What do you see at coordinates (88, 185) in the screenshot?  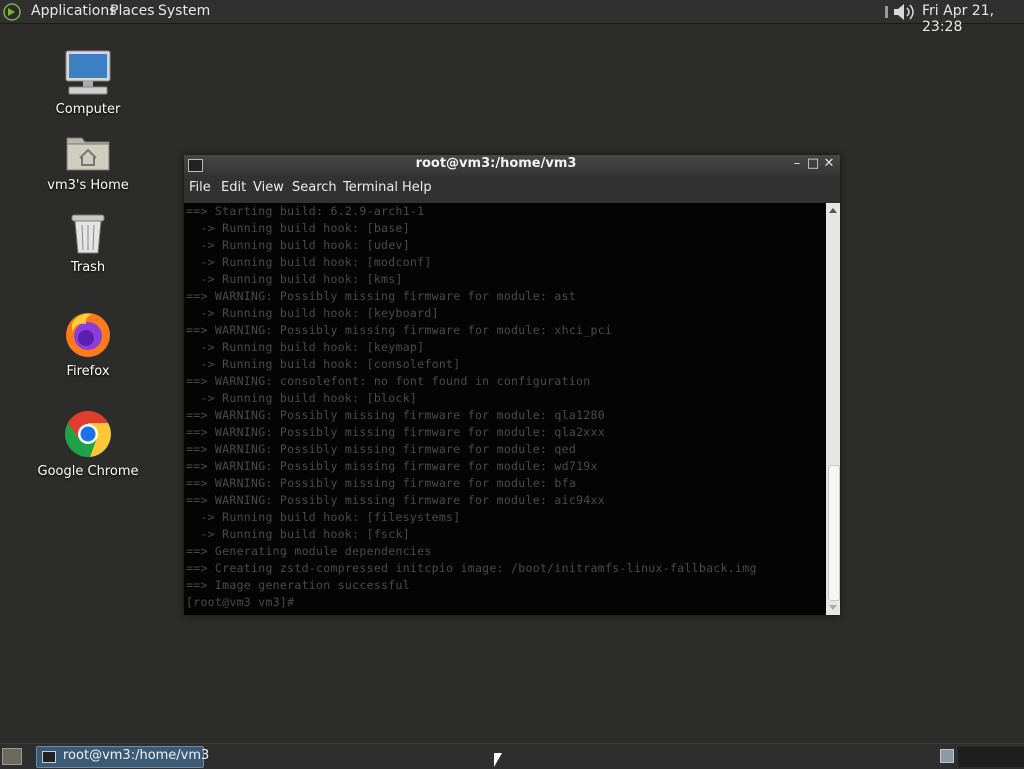 I see `desktop-icon-label: vm3's Home` at bounding box center [88, 185].